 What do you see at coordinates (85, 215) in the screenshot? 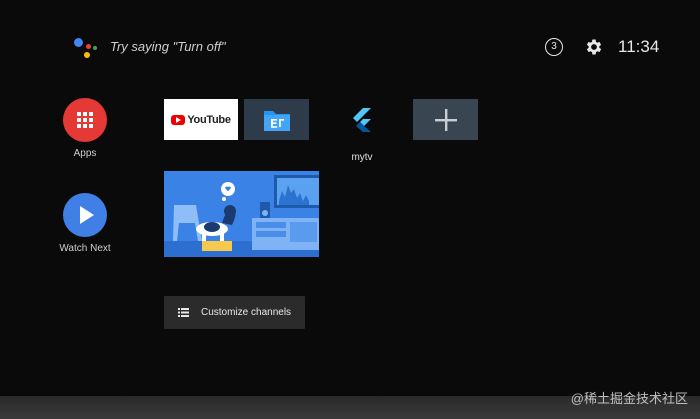
I see `play-icon` at bounding box center [85, 215].